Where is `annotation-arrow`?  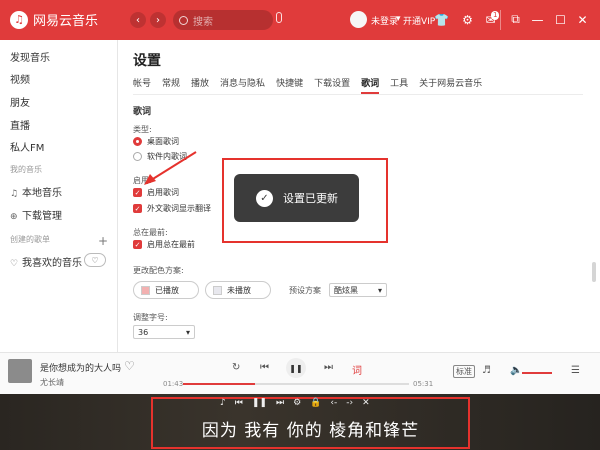 annotation-arrow is located at coordinates (170, 168).